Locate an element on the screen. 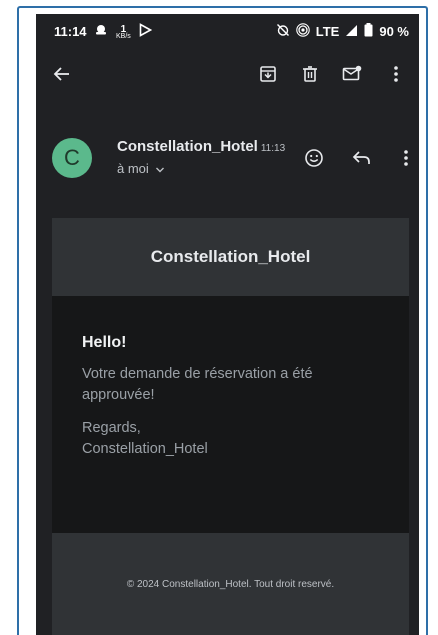  email-header: Constellation_Hotel is located at coordinates (230, 257).